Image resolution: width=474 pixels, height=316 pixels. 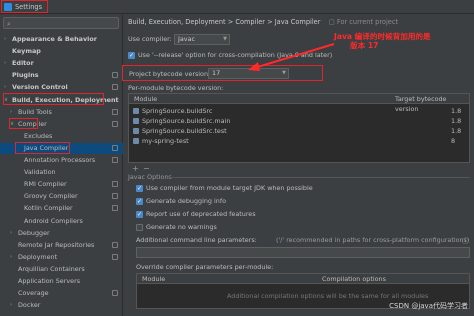 What do you see at coordinates (26, 51) in the screenshot?
I see `sidebar-item-label: Keymap` at bounding box center [26, 51].